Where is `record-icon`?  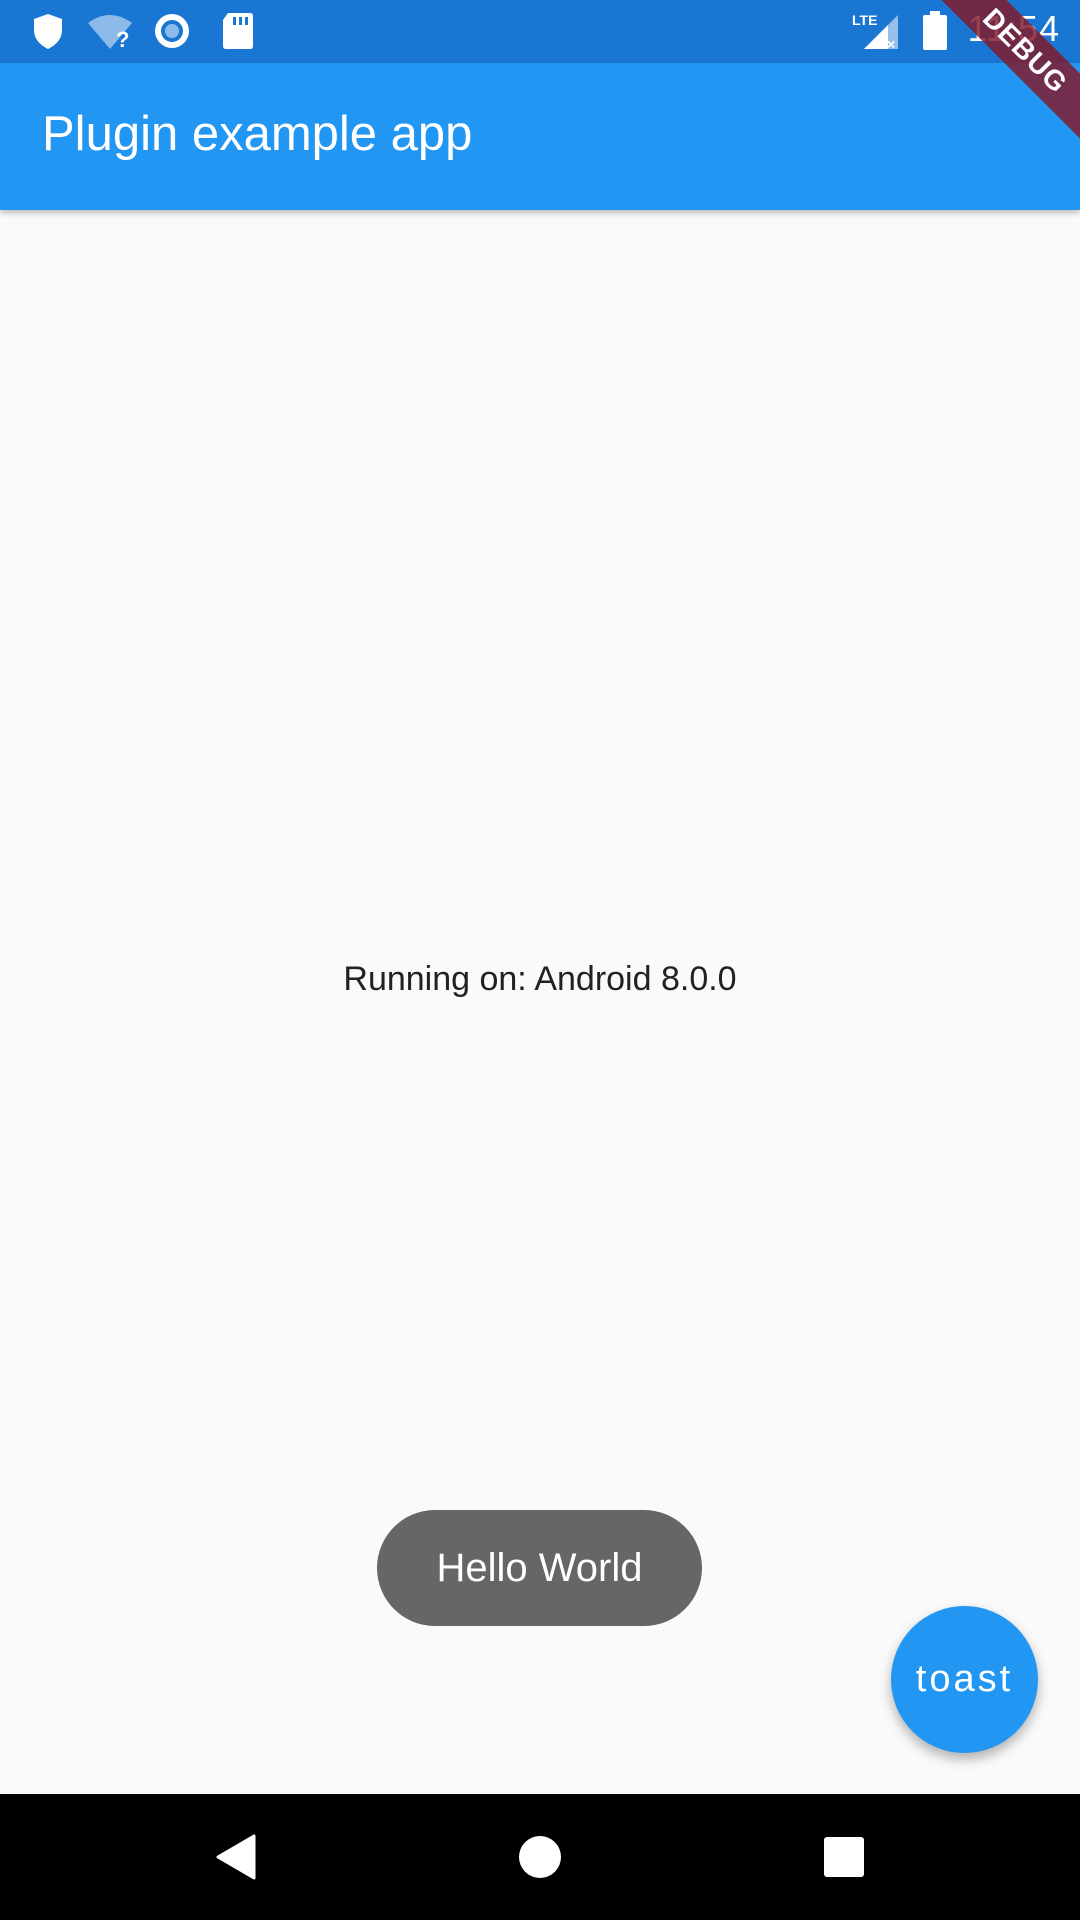
record-icon is located at coordinates (172, 31).